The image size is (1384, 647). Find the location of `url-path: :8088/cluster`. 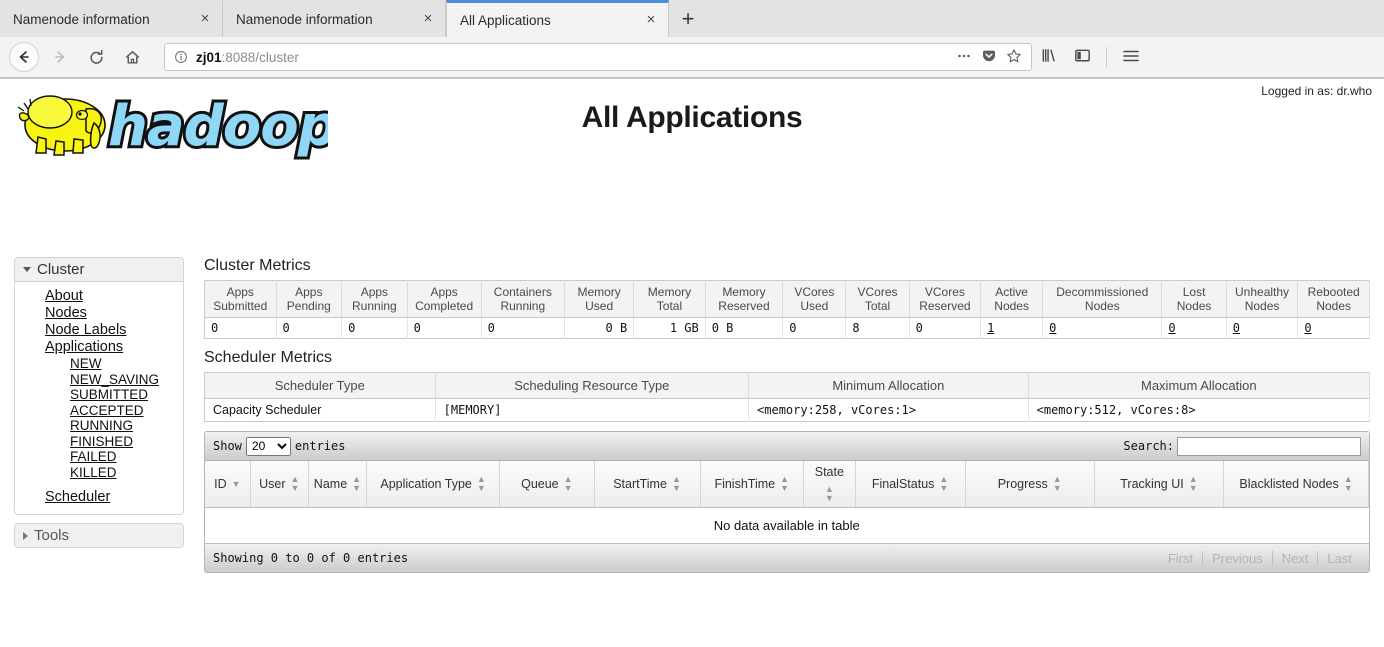

url-path: :8088/cluster is located at coordinates (260, 57).